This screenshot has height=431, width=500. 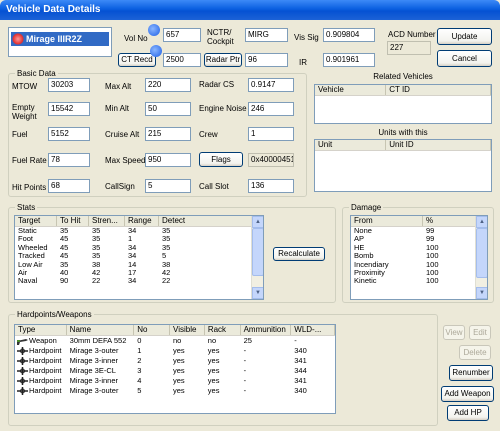 What do you see at coordinates (139, 273) in the screenshot?
I see `table-row: Air 40 42 17 42` at bounding box center [139, 273].